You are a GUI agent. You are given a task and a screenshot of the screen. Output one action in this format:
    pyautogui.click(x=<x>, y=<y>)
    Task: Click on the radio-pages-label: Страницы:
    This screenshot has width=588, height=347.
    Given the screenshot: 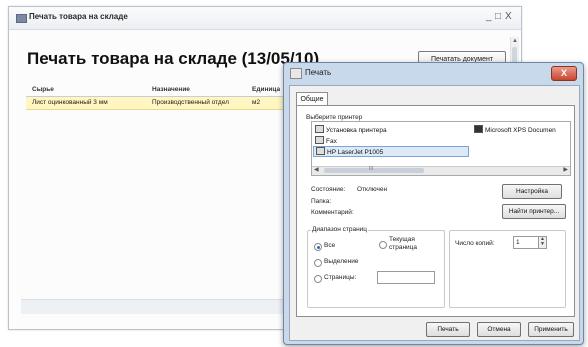 What is the action you would take?
    pyautogui.click(x=340, y=277)
    